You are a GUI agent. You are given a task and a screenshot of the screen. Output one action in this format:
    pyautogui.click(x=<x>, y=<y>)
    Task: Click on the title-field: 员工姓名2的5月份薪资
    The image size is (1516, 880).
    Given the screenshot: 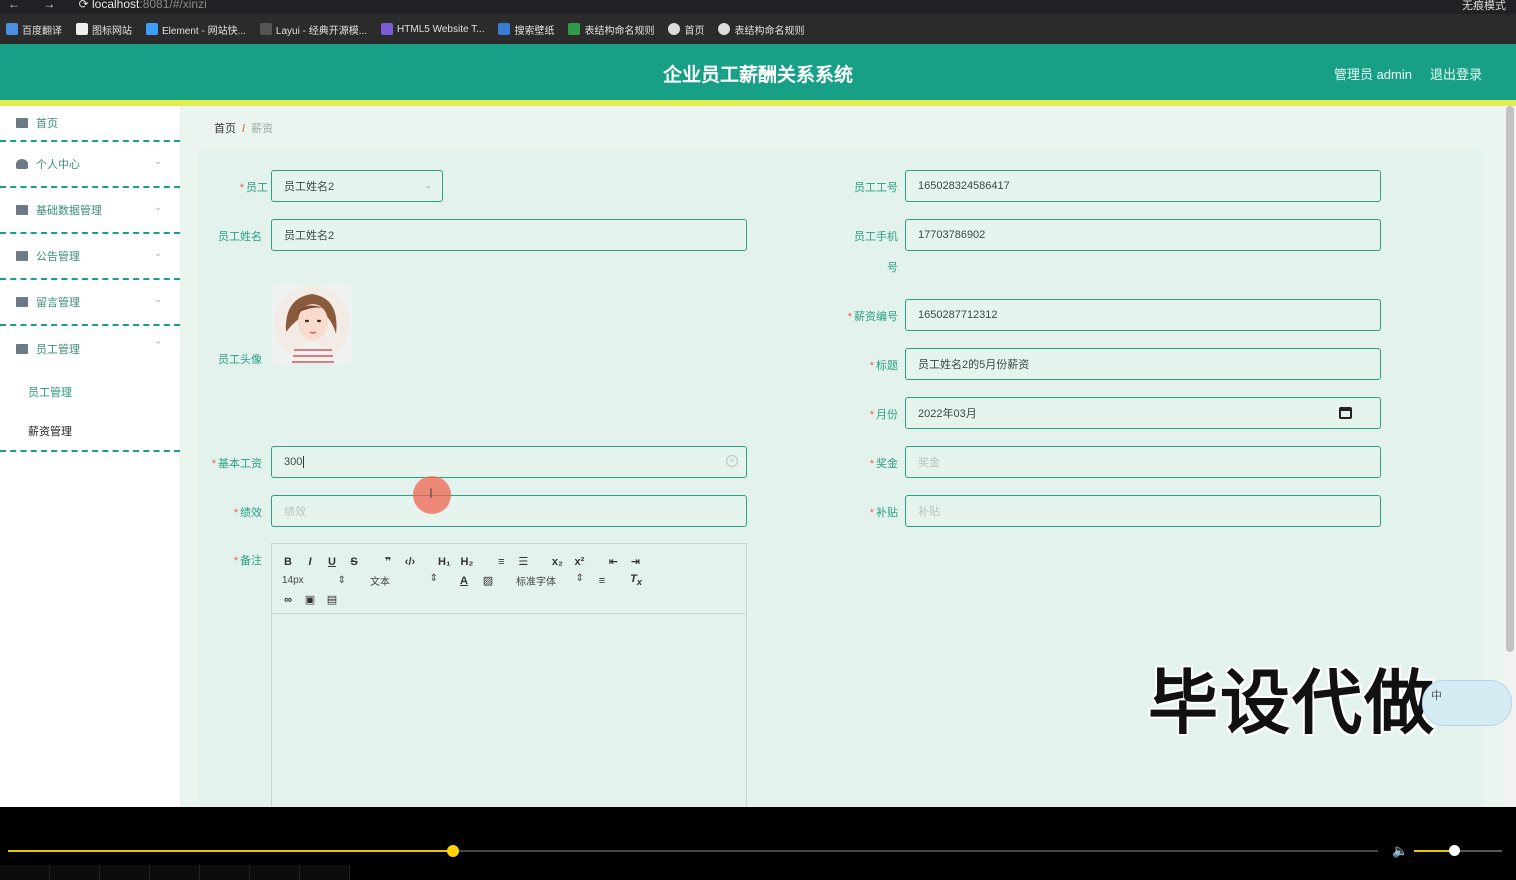 What is the action you would take?
    pyautogui.click(x=1143, y=364)
    